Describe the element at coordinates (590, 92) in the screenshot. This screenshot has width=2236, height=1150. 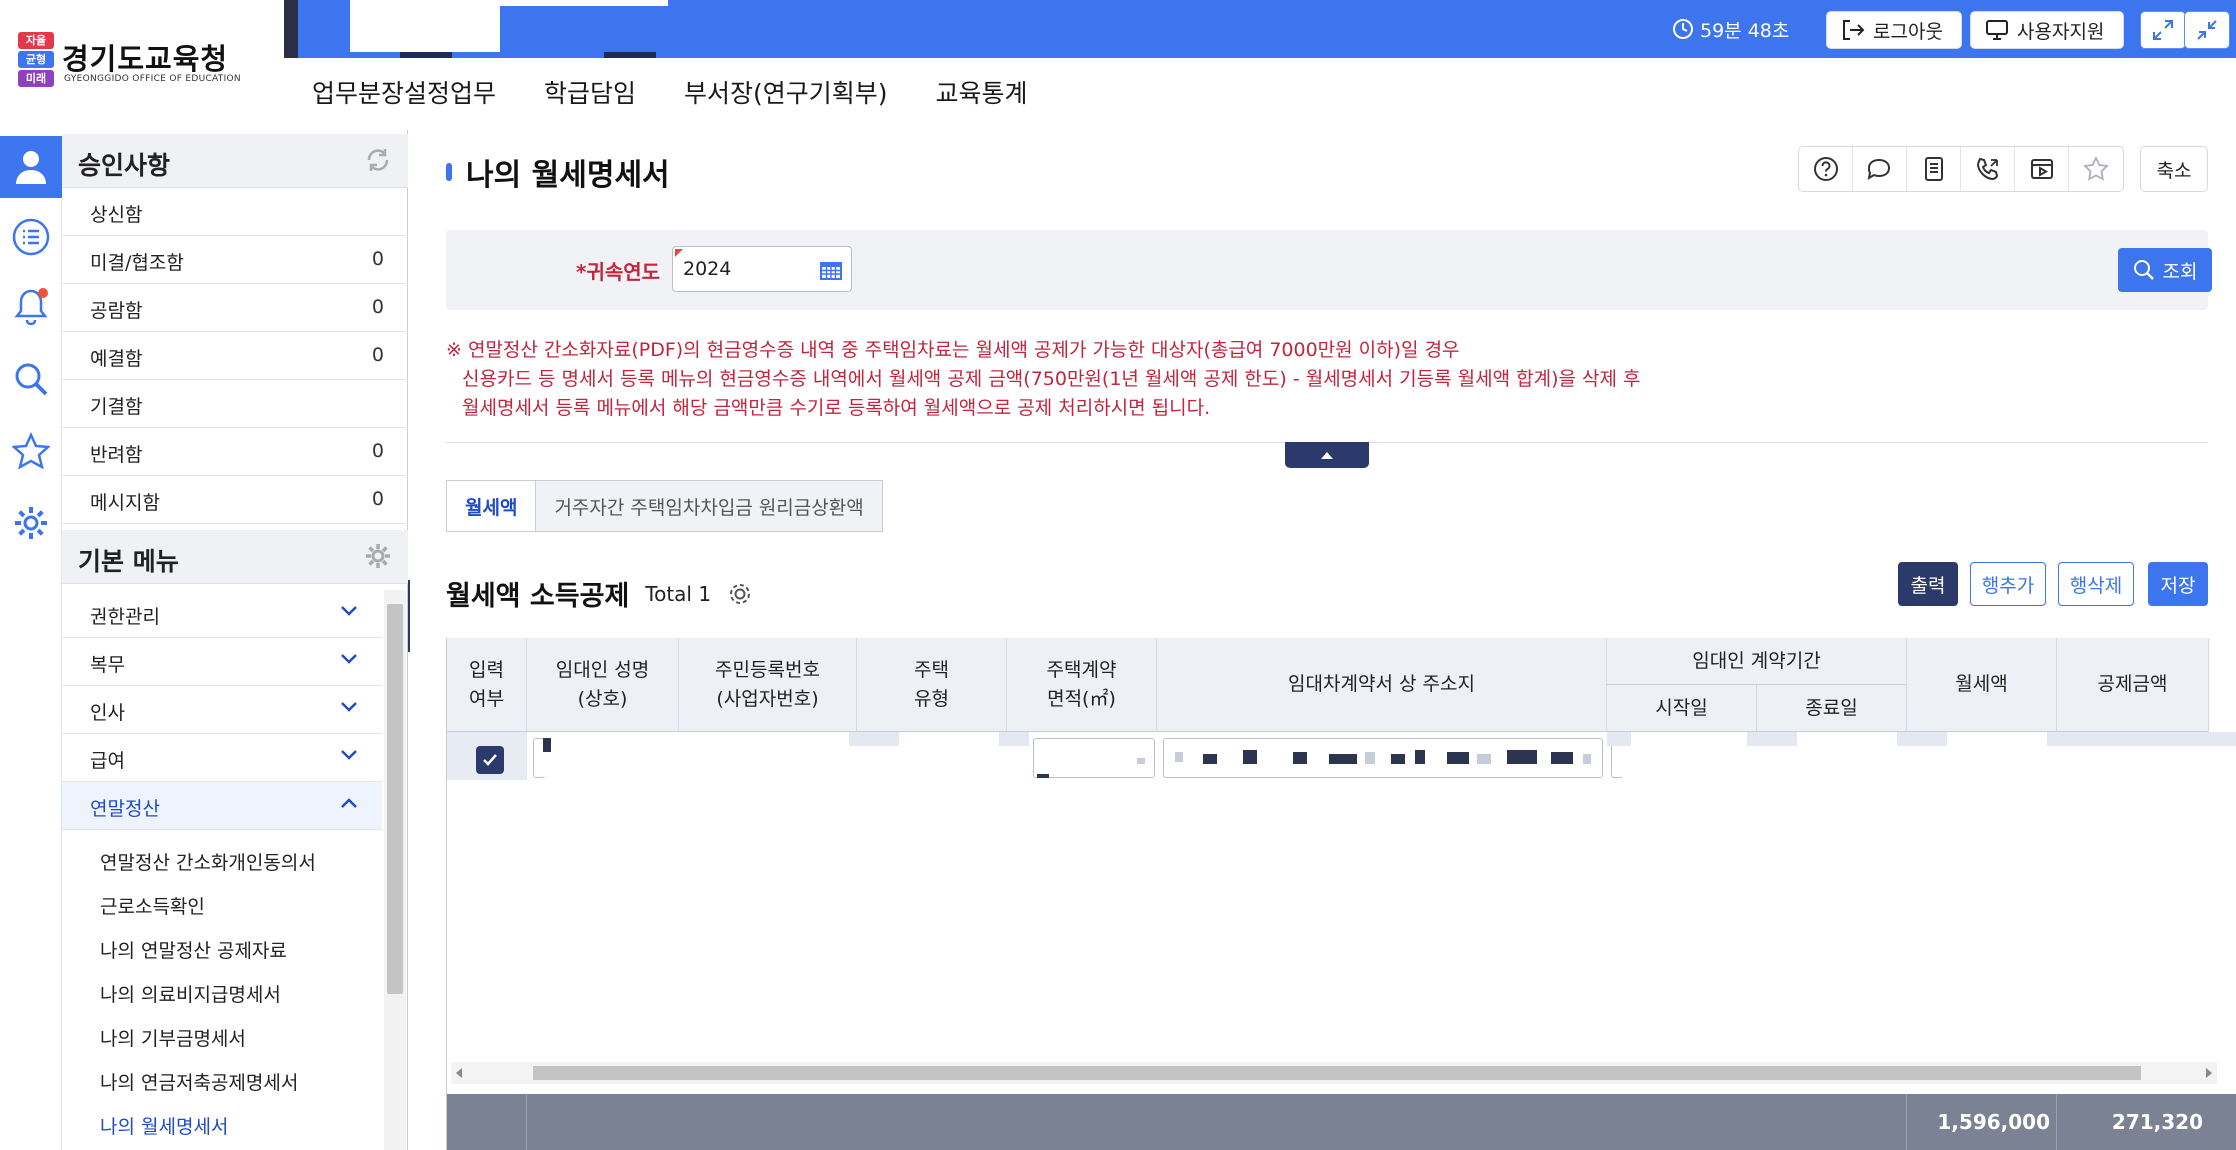
I see `nav-item-homeroom: 학급담임` at that location.